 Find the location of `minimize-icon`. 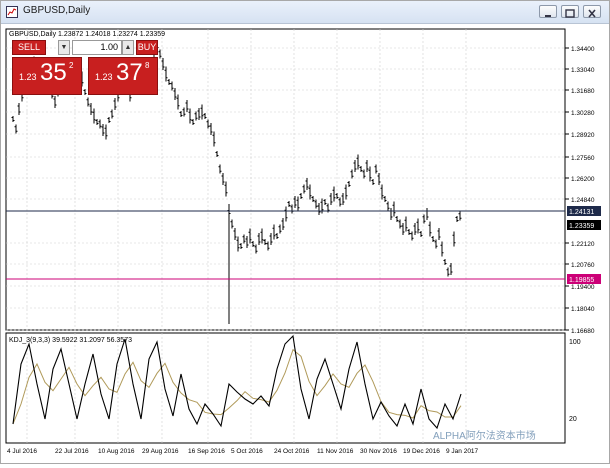

minimize-icon is located at coordinates (548, 16).